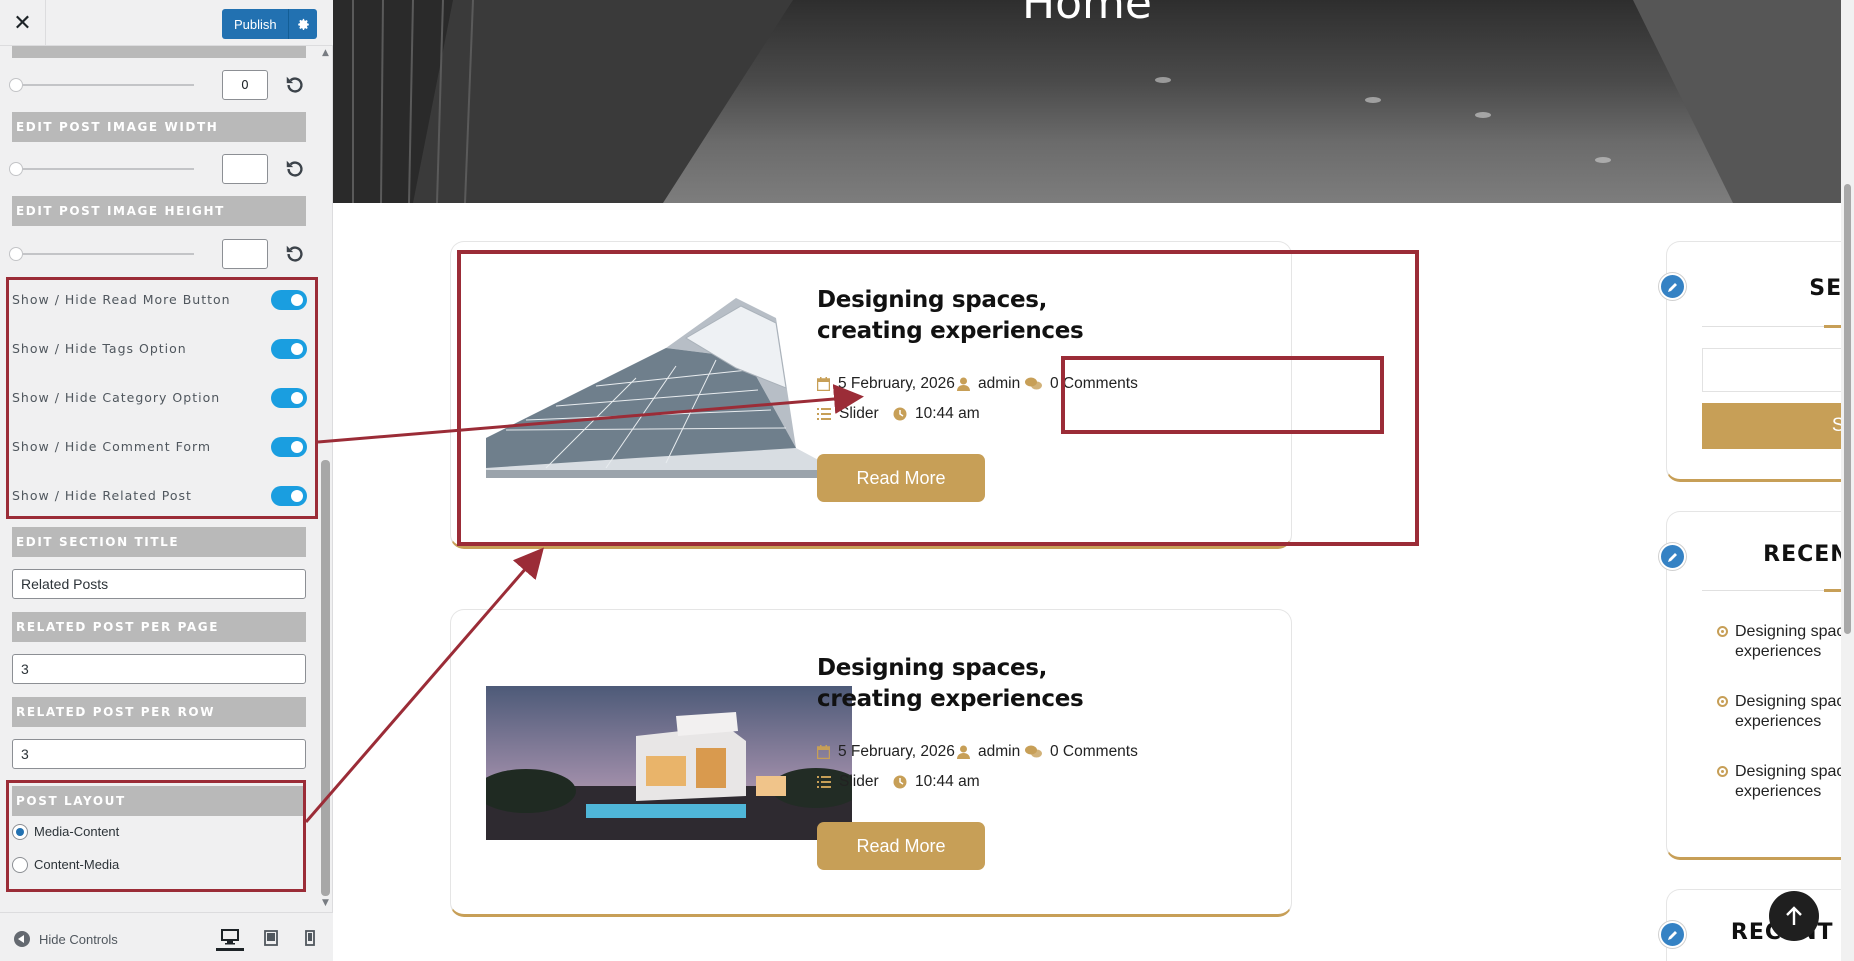  I want to click on widget-title: SEARCH, so click(1825, 288).